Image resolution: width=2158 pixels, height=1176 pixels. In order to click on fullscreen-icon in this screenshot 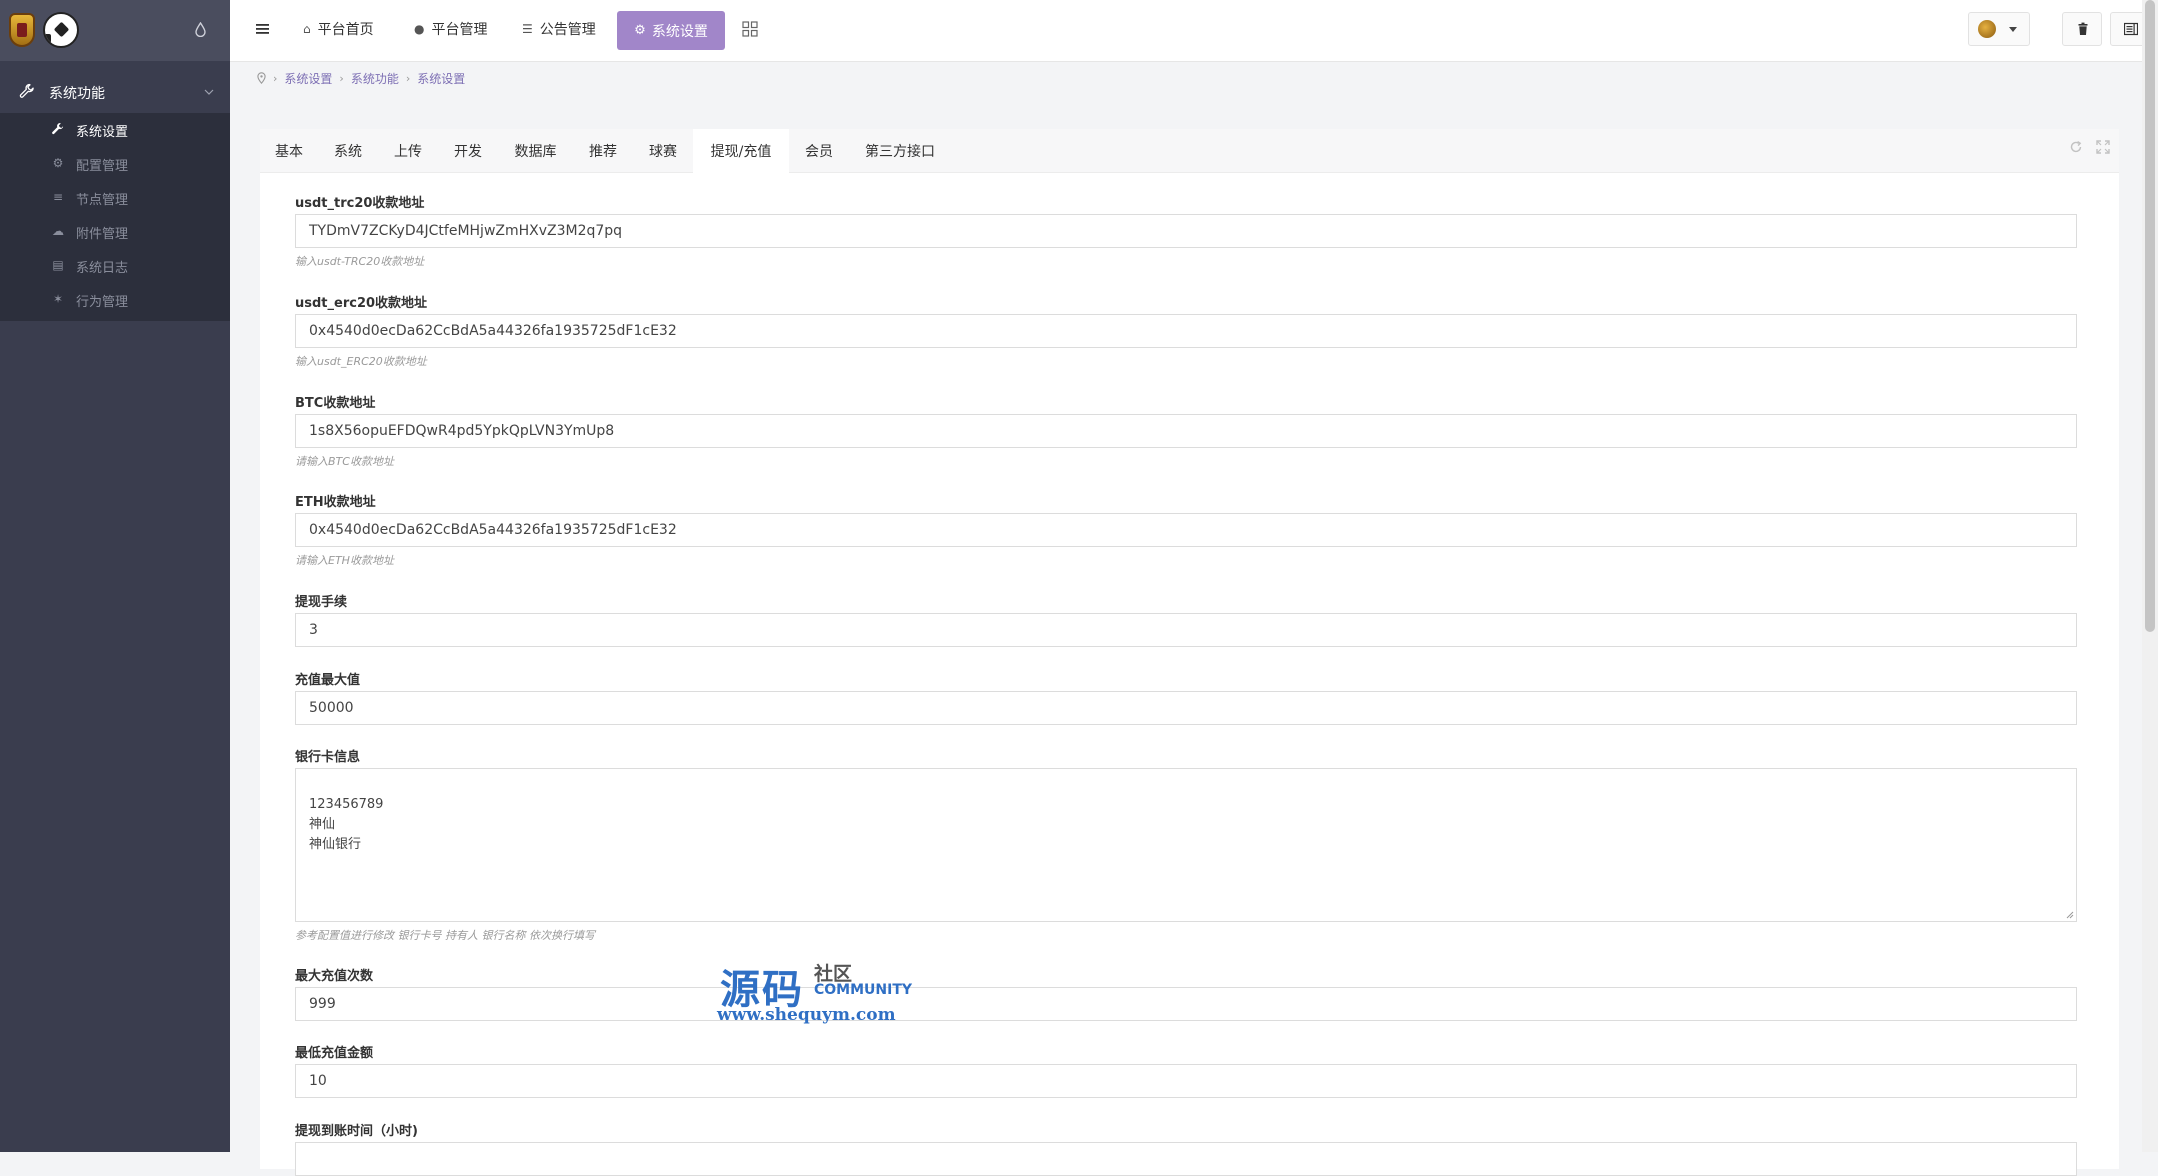, I will do `click(2103, 147)`.